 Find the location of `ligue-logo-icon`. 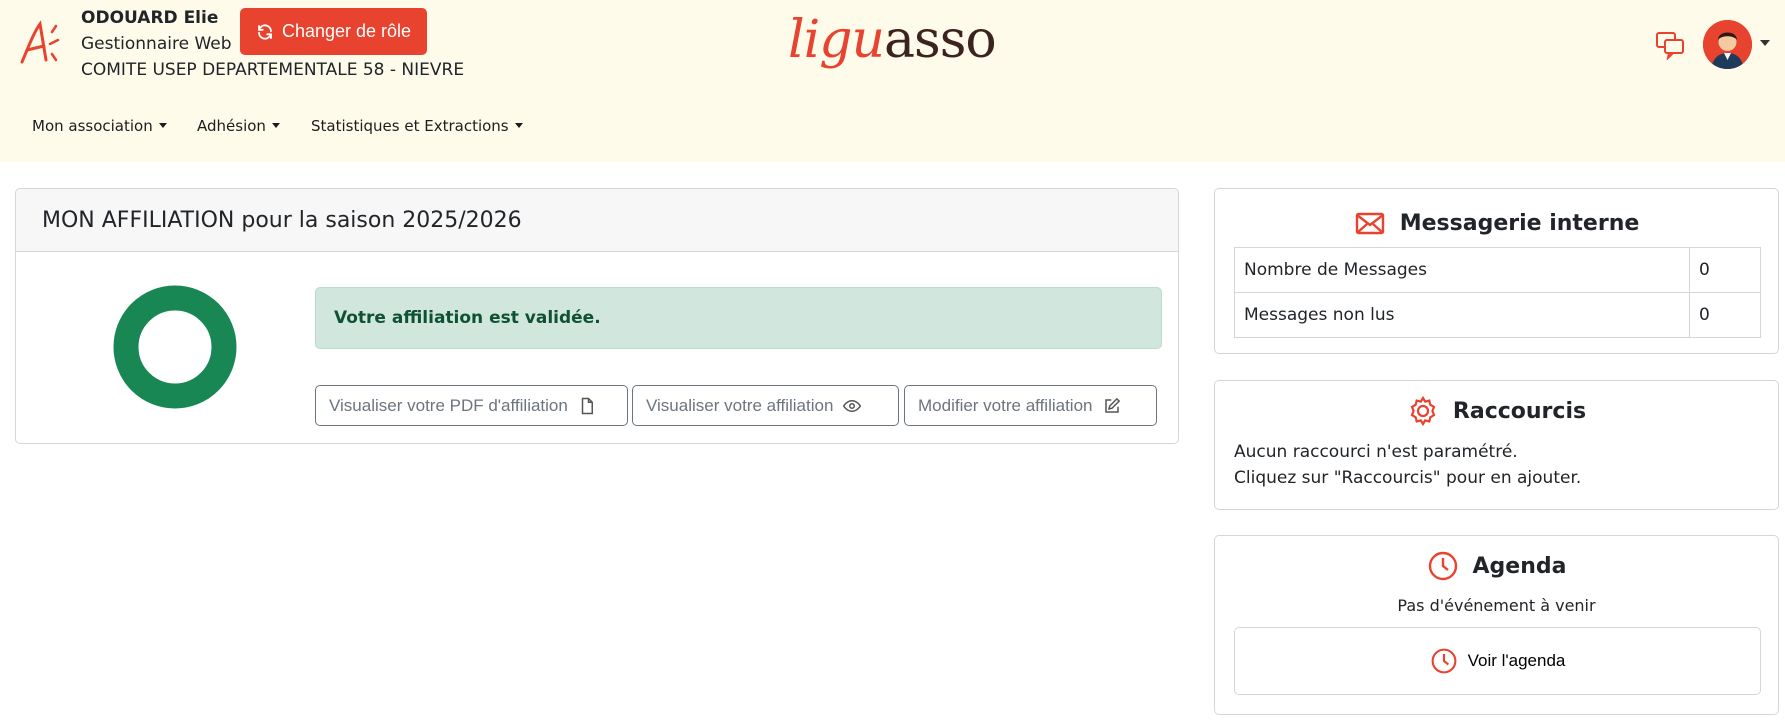

ligue-logo-icon is located at coordinates (41, 43).